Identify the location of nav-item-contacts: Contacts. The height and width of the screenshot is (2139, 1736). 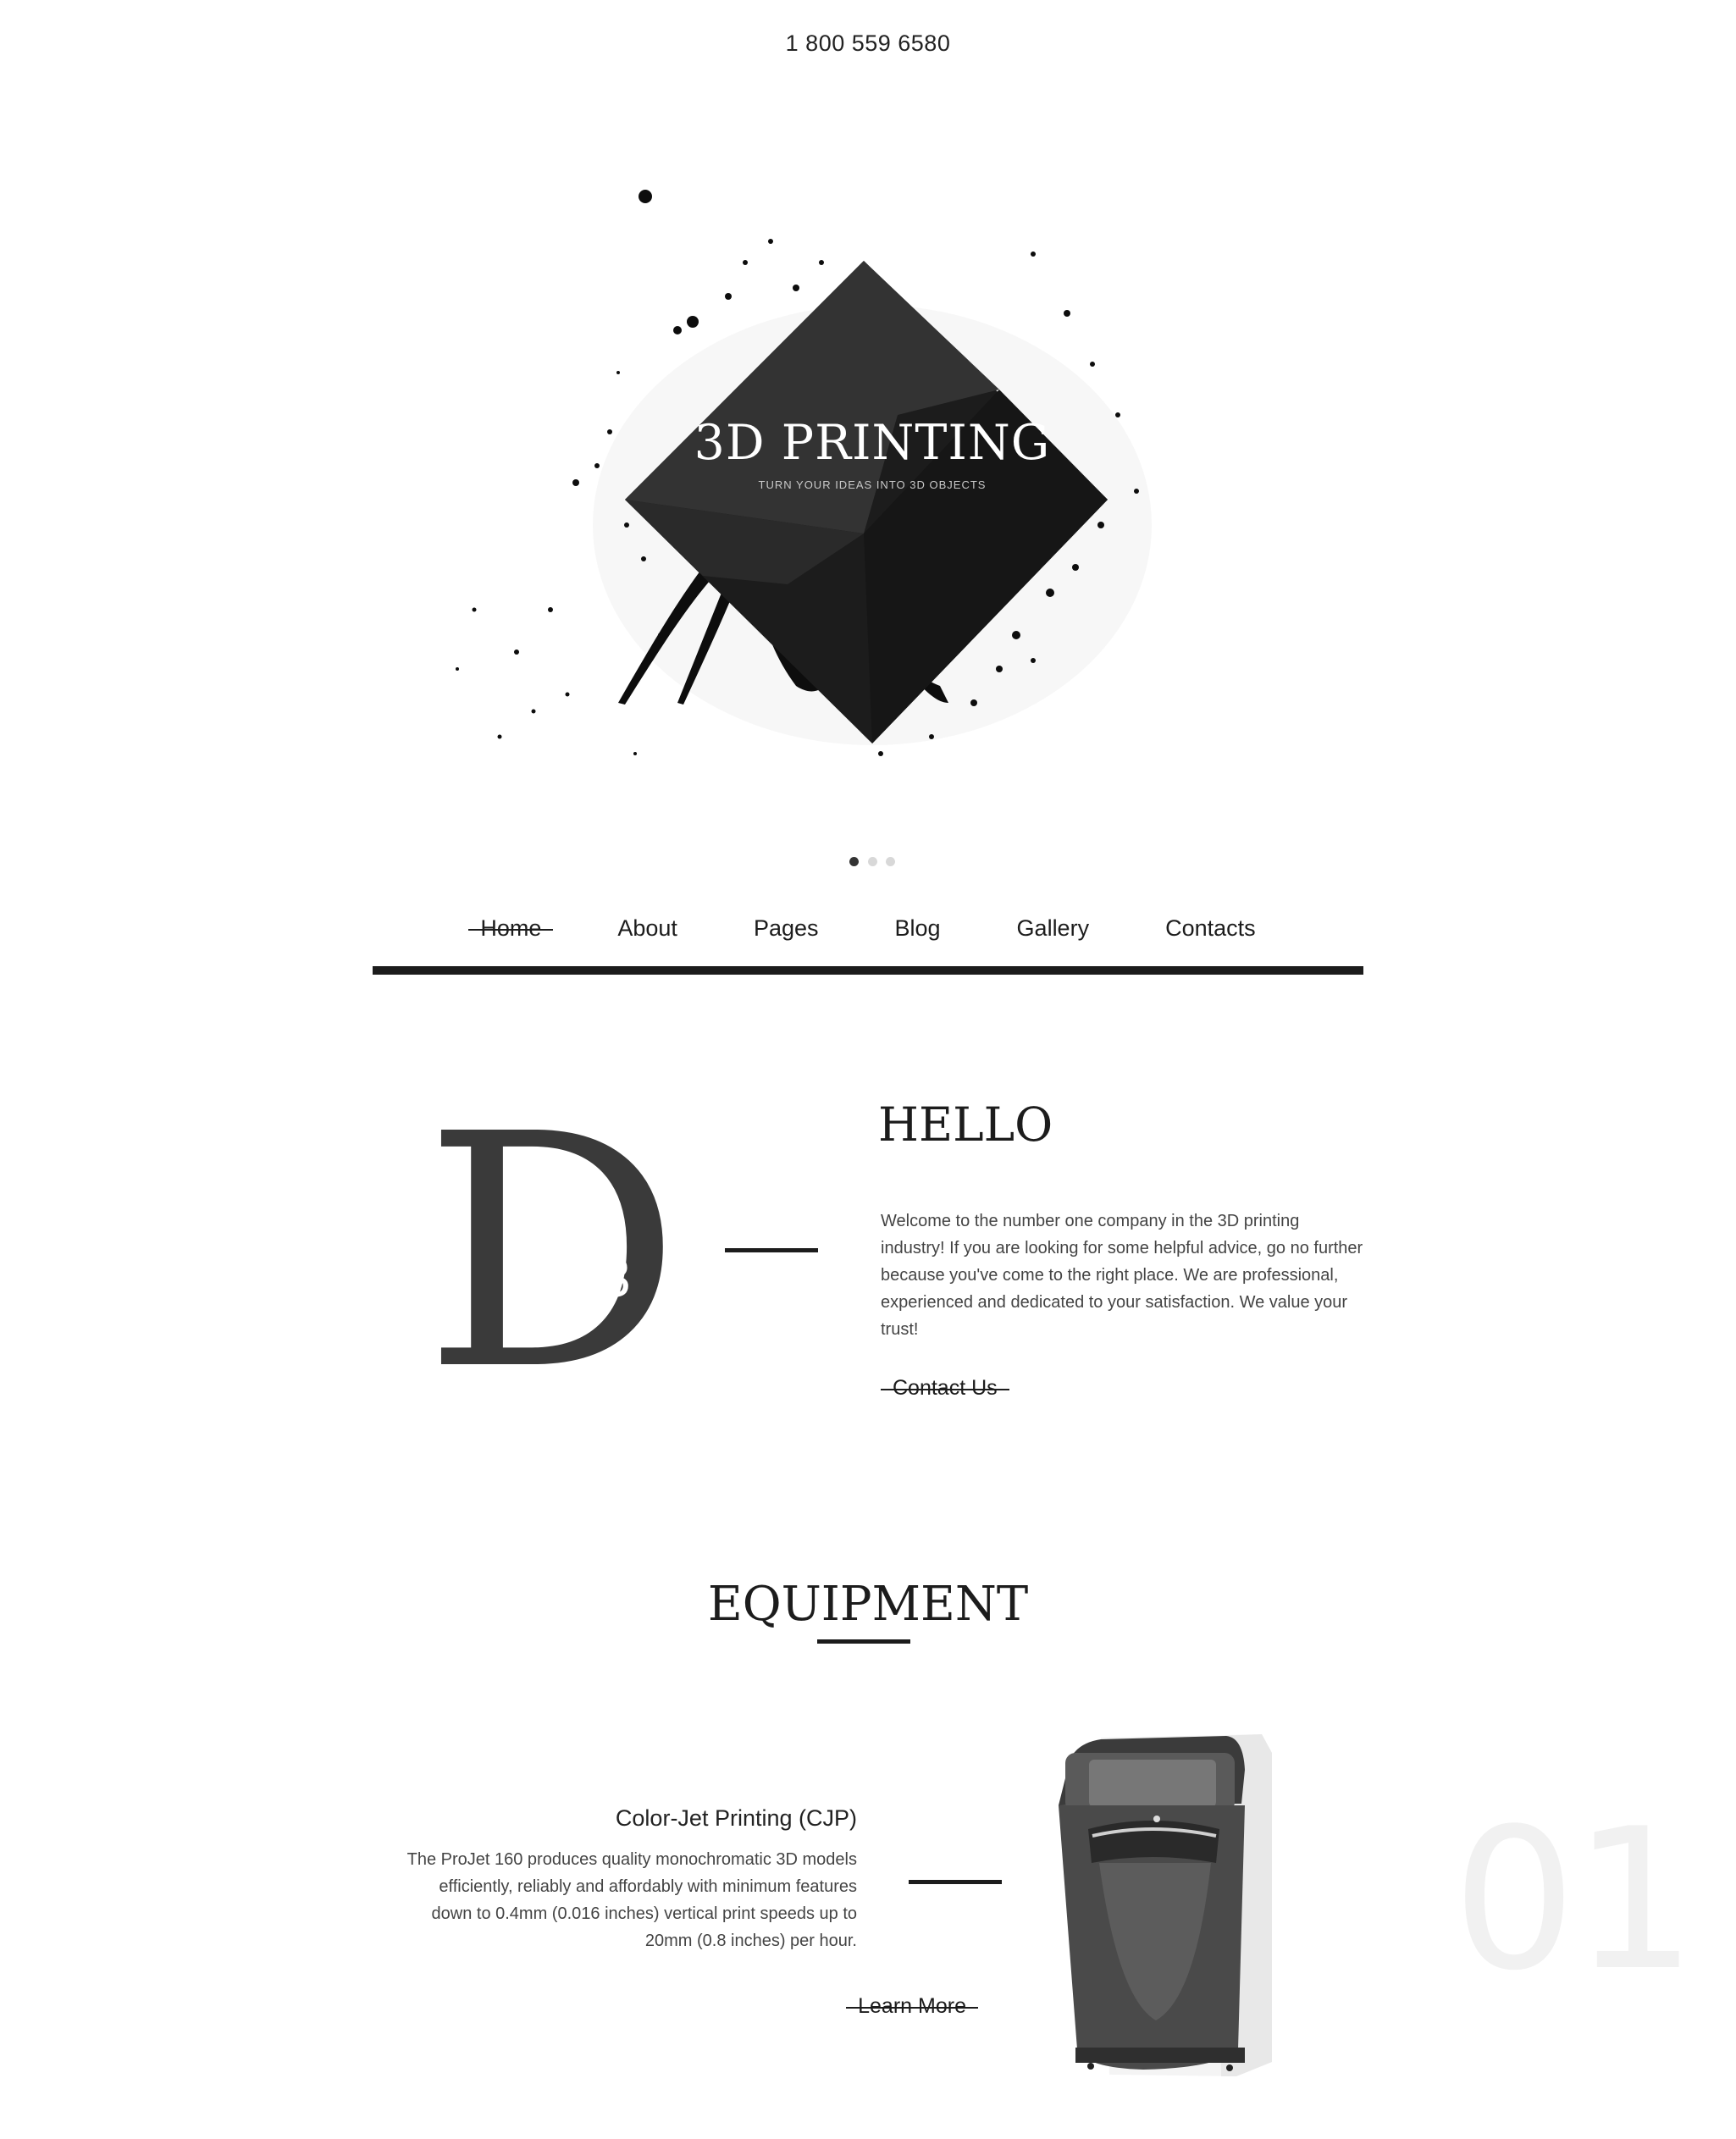
(1210, 928).